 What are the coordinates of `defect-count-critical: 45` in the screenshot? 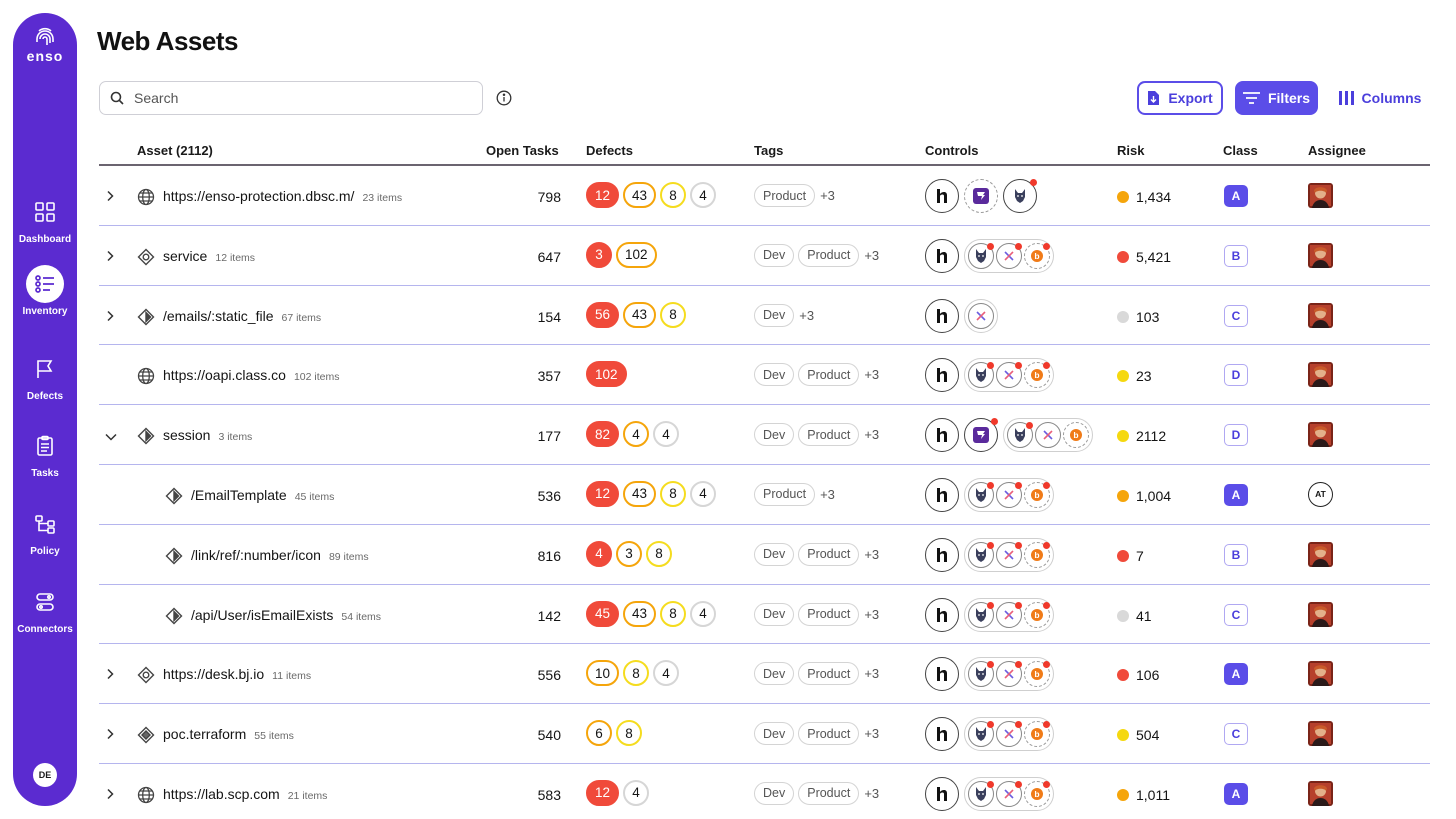 It's located at (603, 613).